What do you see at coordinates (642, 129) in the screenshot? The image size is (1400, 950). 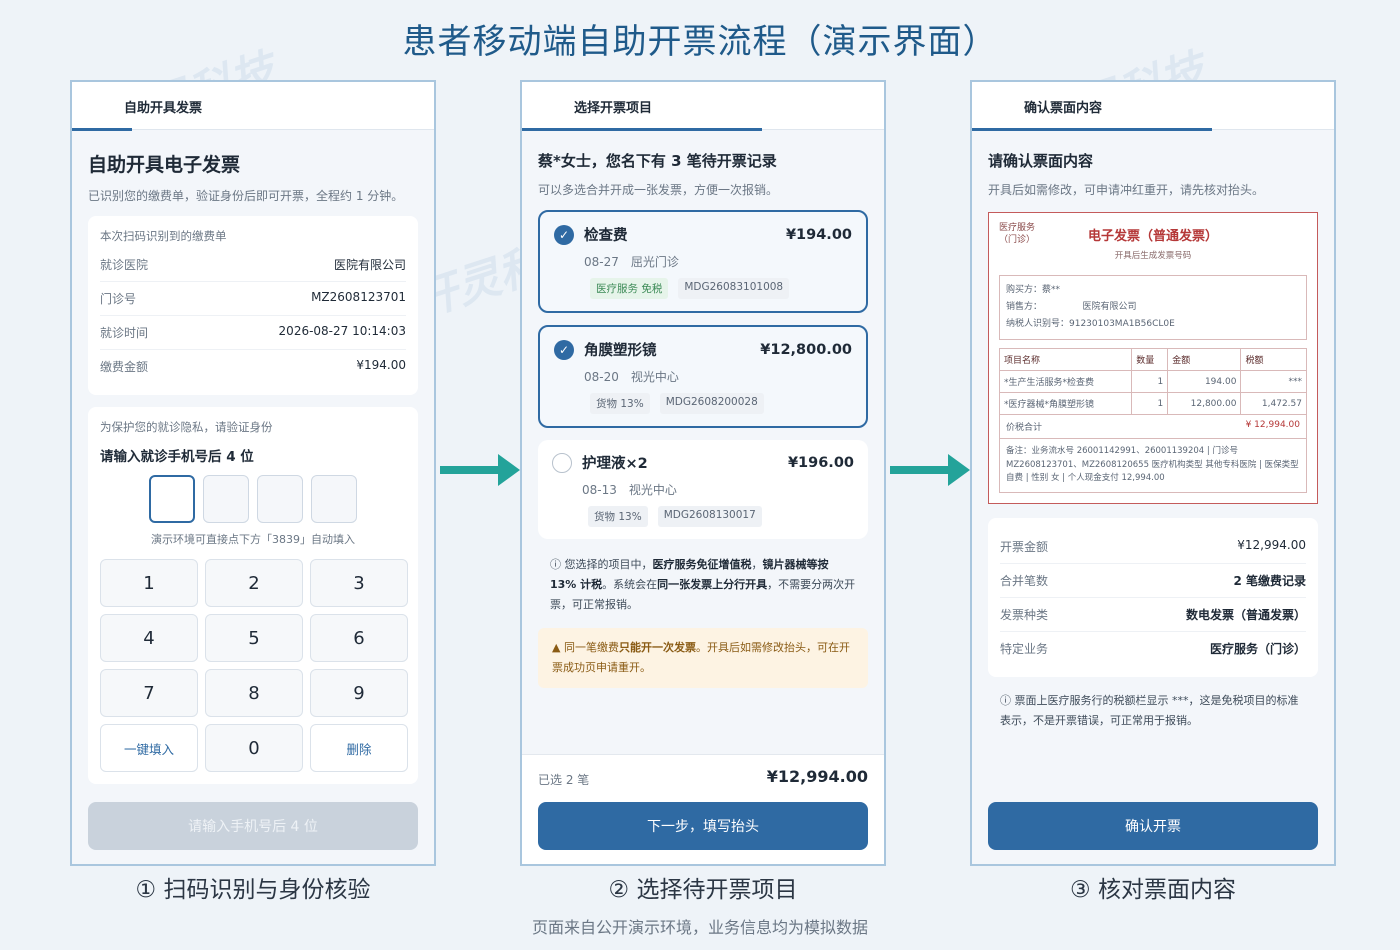 I see `tab-underline` at bounding box center [642, 129].